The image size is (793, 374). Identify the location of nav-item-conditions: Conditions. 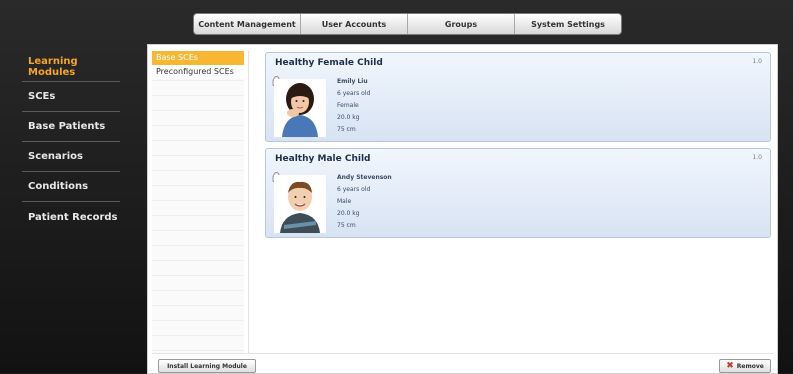
(71, 187).